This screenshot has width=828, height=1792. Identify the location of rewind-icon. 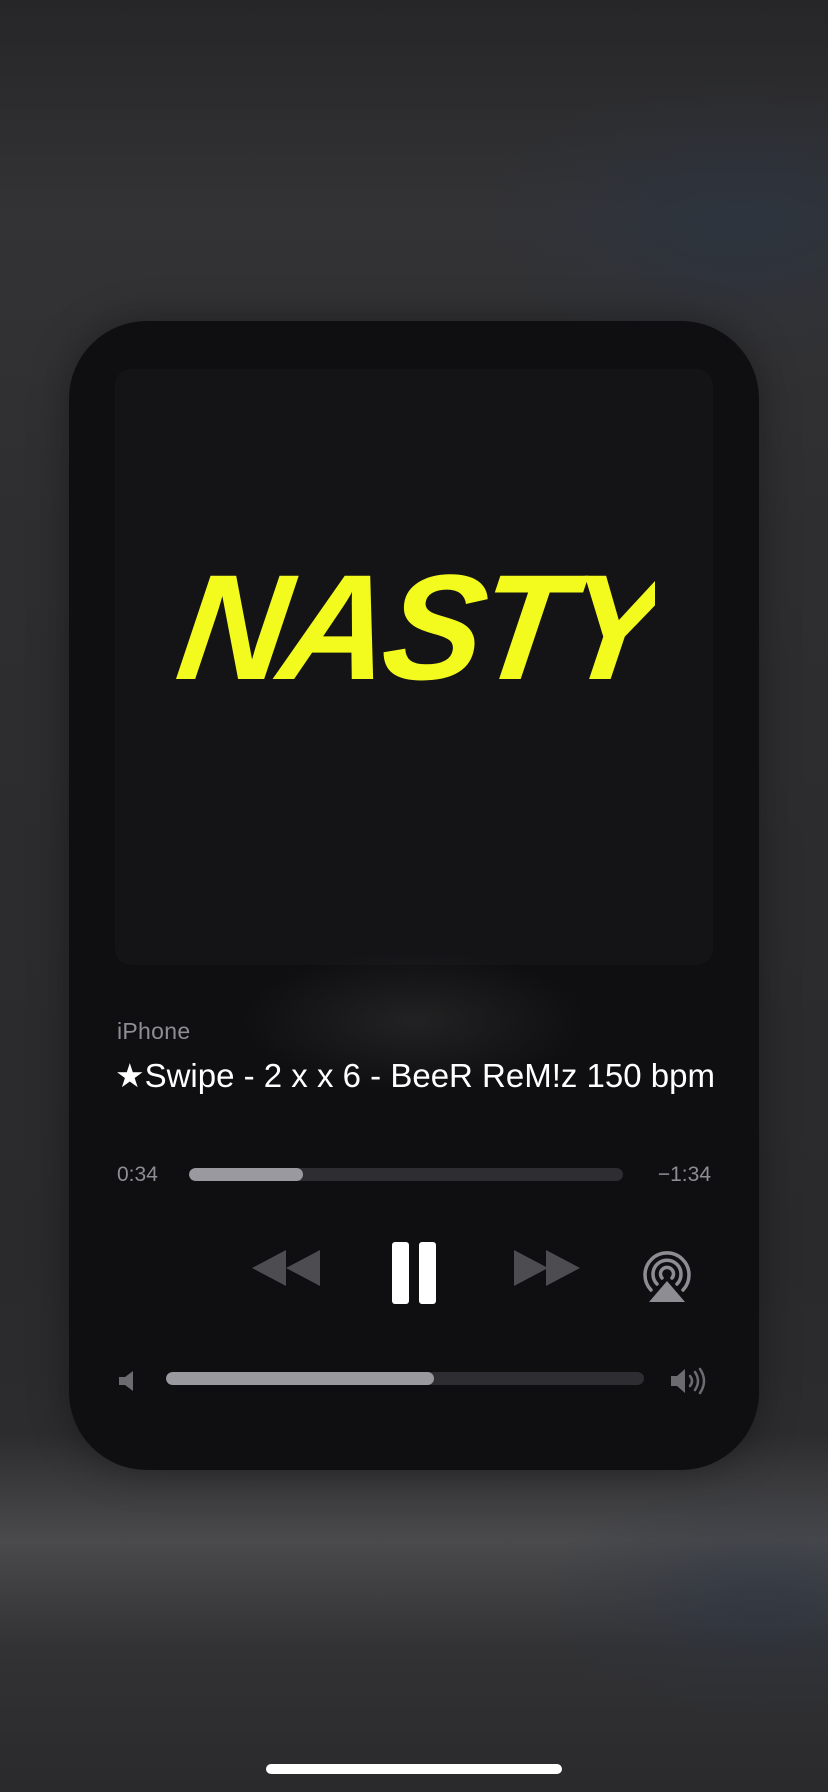
(286, 1268).